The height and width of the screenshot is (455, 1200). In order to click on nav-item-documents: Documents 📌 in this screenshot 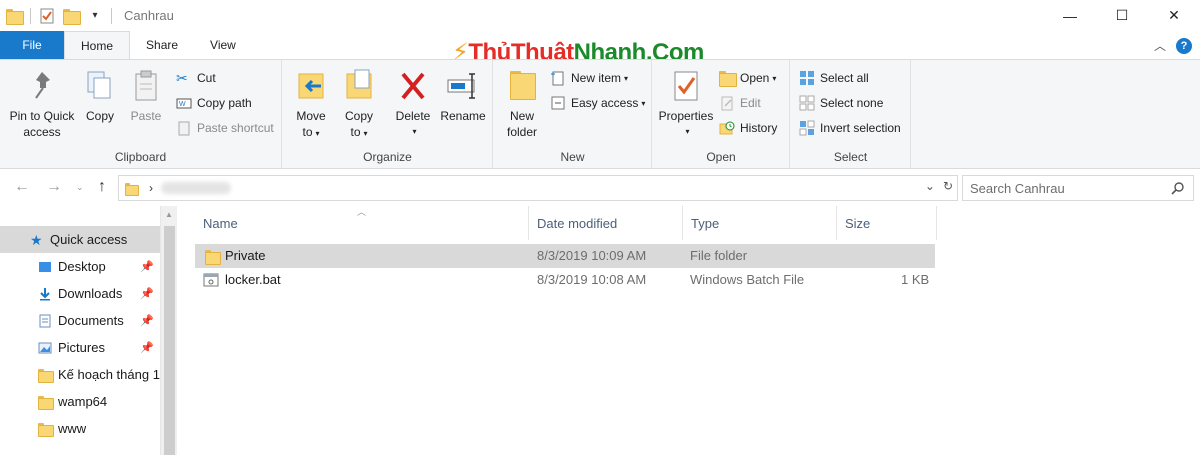, I will do `click(80, 320)`.